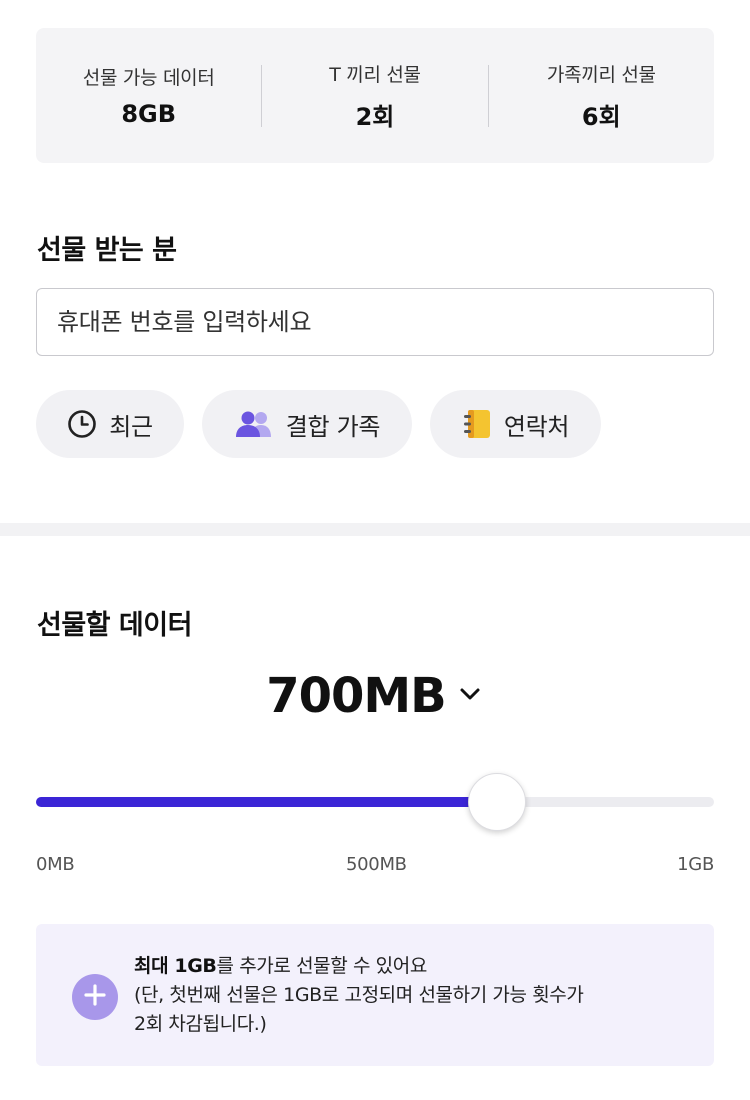  I want to click on amount-value: 700MB, so click(356, 696).